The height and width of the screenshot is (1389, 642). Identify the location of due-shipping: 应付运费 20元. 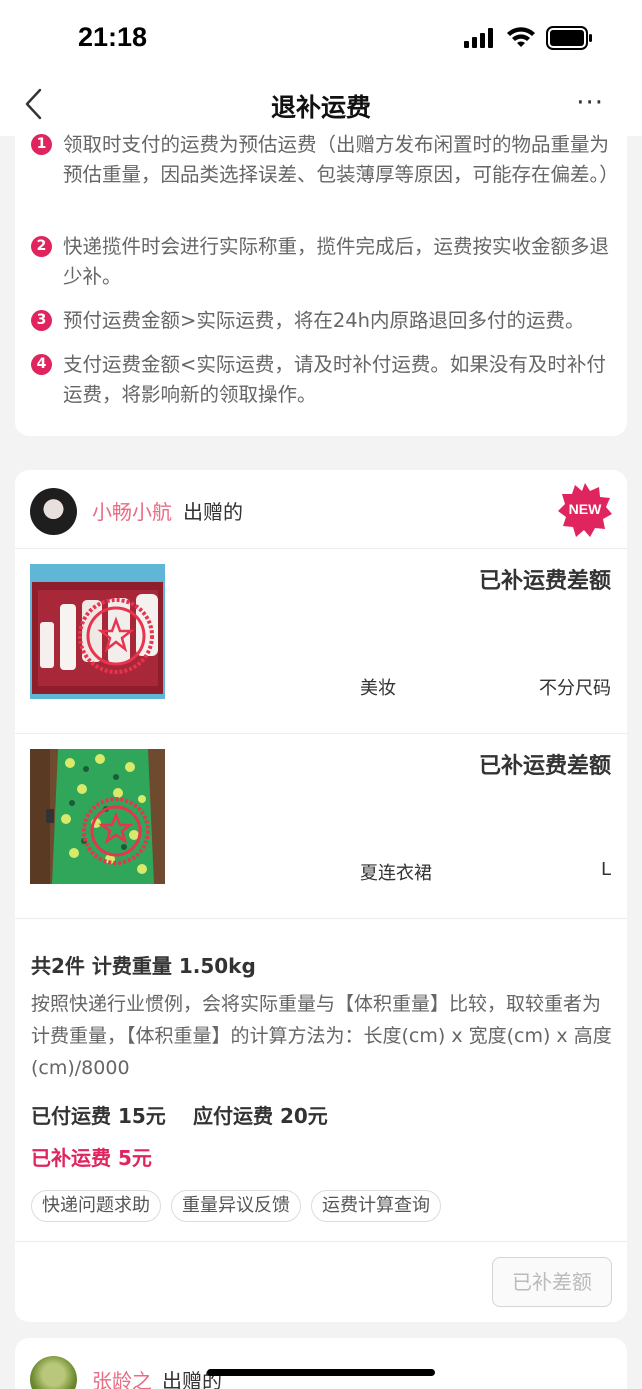
(260, 1116).